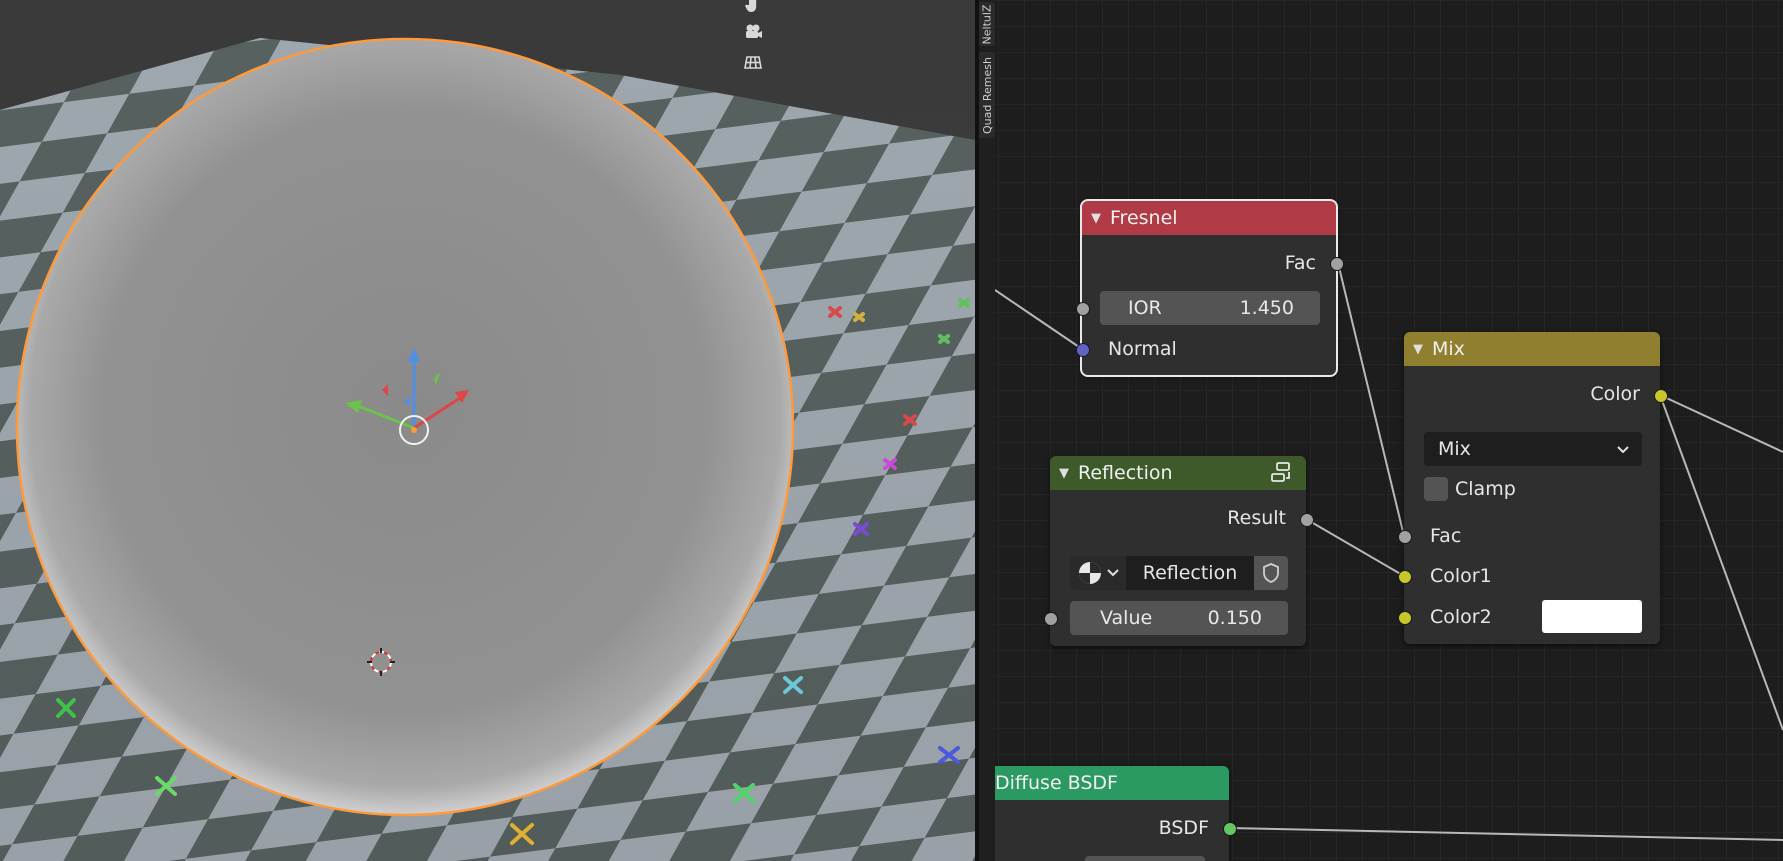 This screenshot has width=1783, height=861. Describe the element at coordinates (1532, 536) in the screenshot. I see `mix-fac-input: Fac` at that location.